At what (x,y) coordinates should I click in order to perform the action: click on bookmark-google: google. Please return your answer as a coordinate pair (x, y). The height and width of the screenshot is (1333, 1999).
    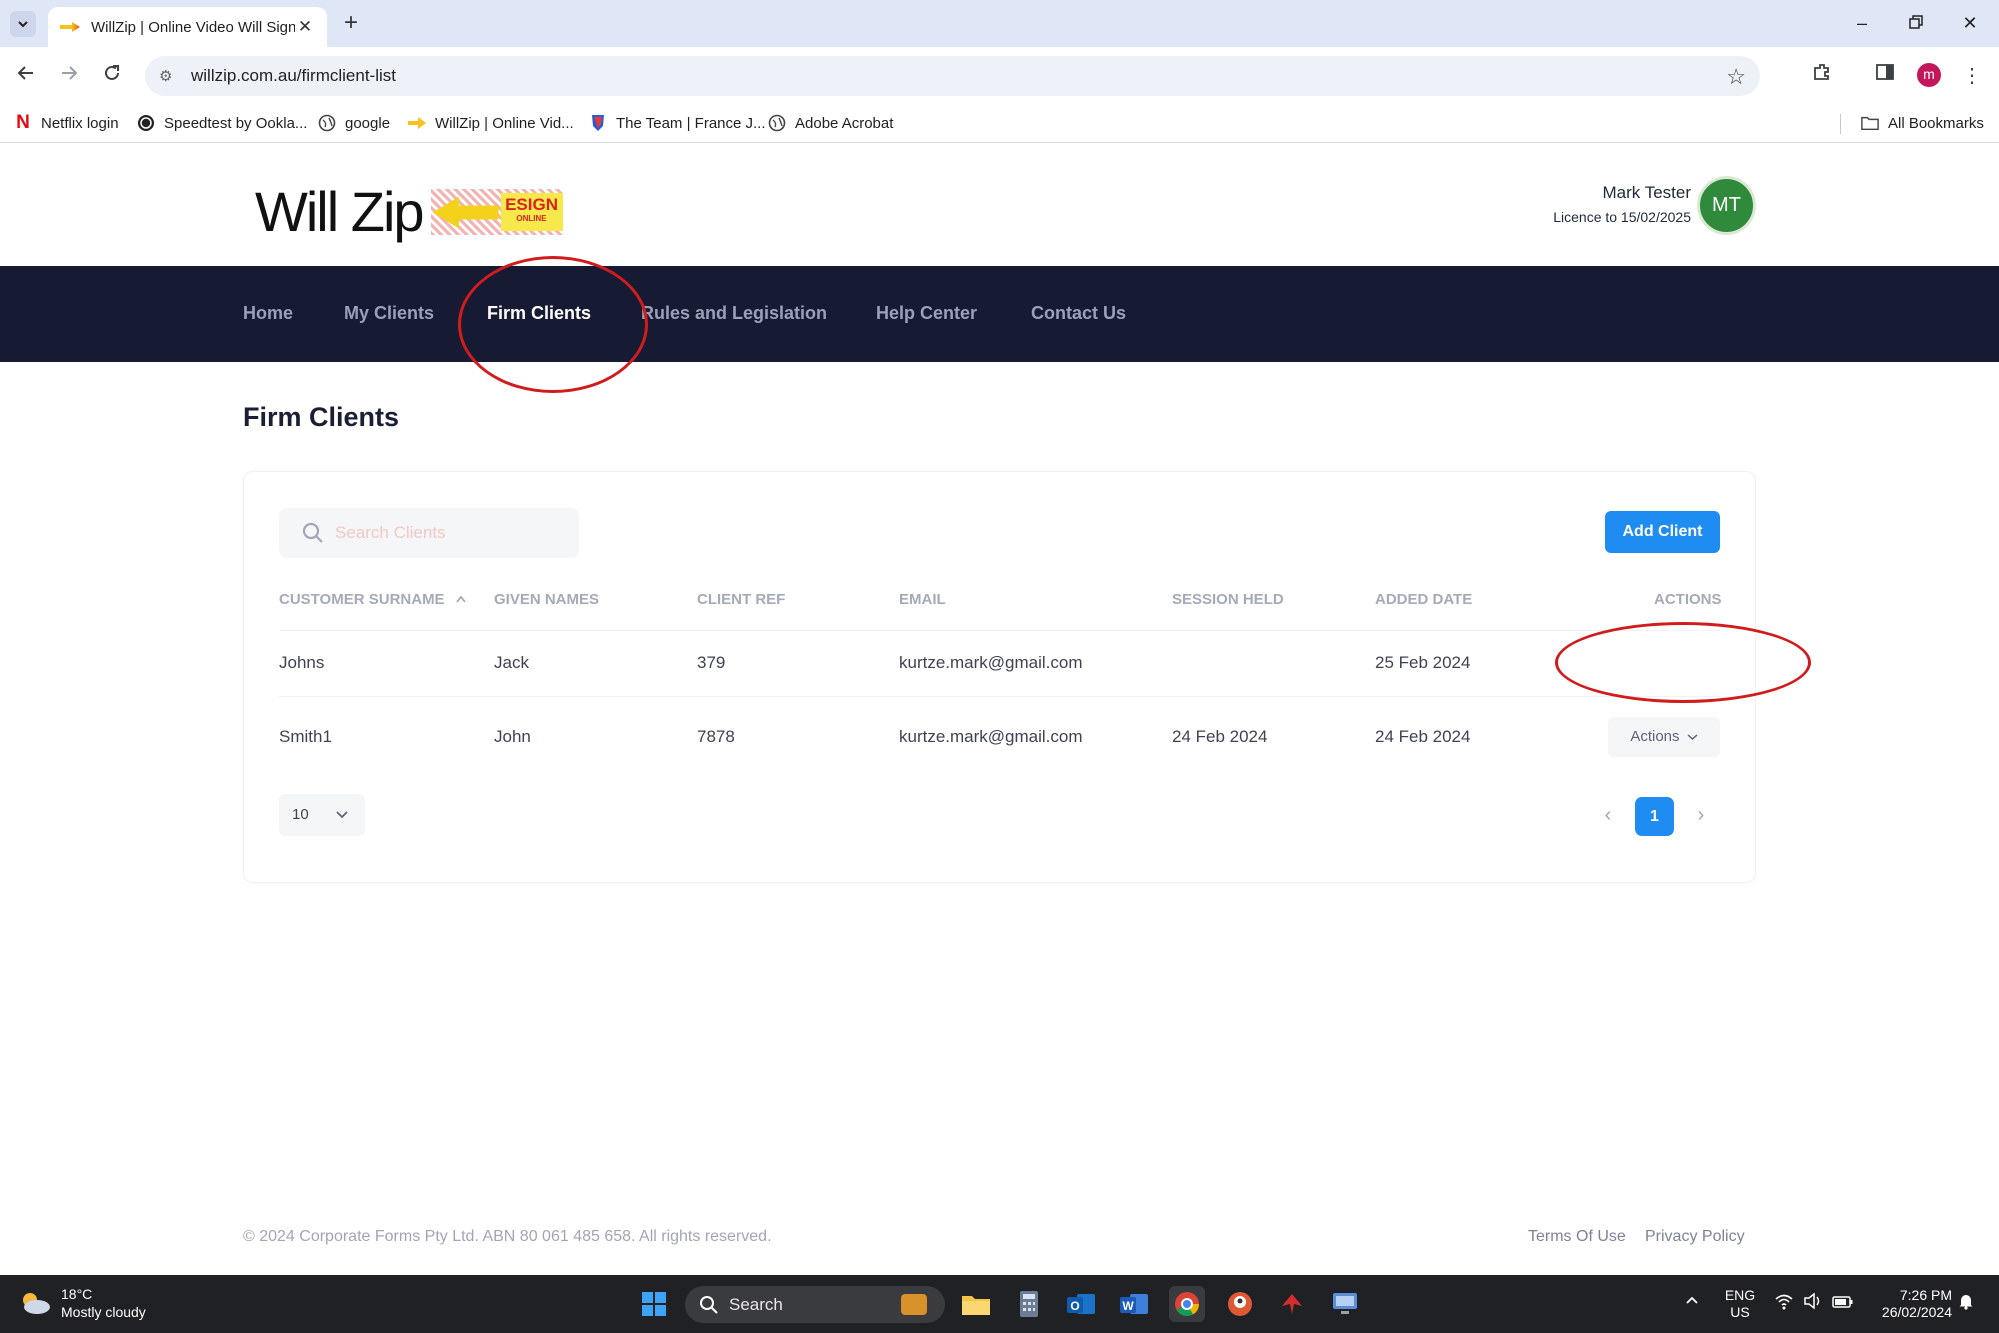
    Looking at the image, I should click on (354, 123).